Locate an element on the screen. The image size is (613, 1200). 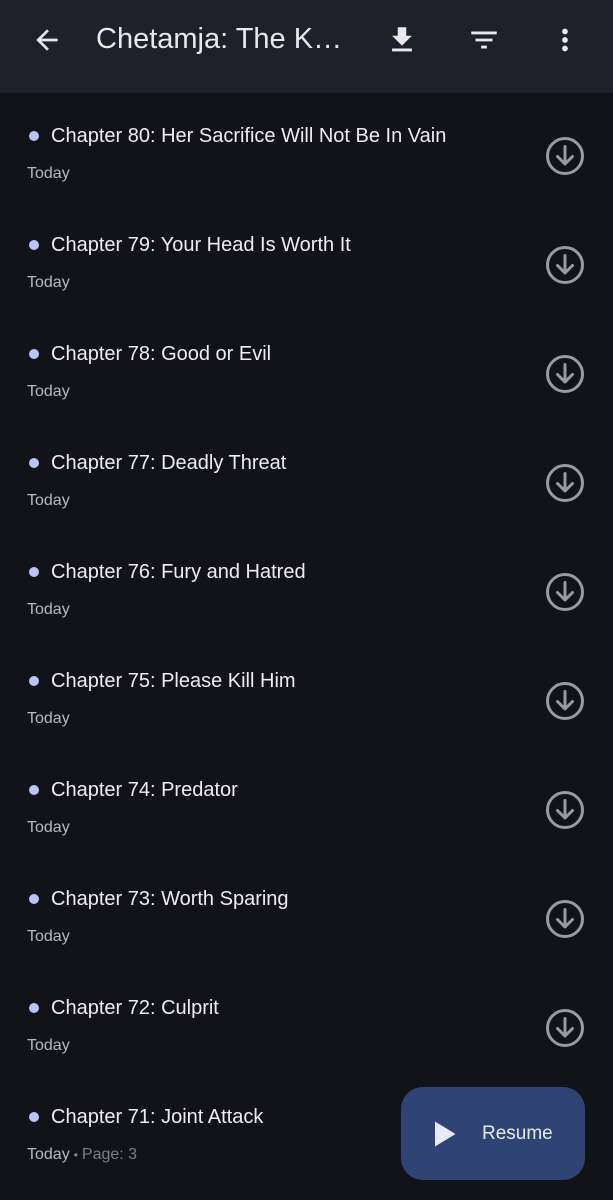
chapter-title: Chapter 73: Worth Sparing is located at coordinates (170, 899).